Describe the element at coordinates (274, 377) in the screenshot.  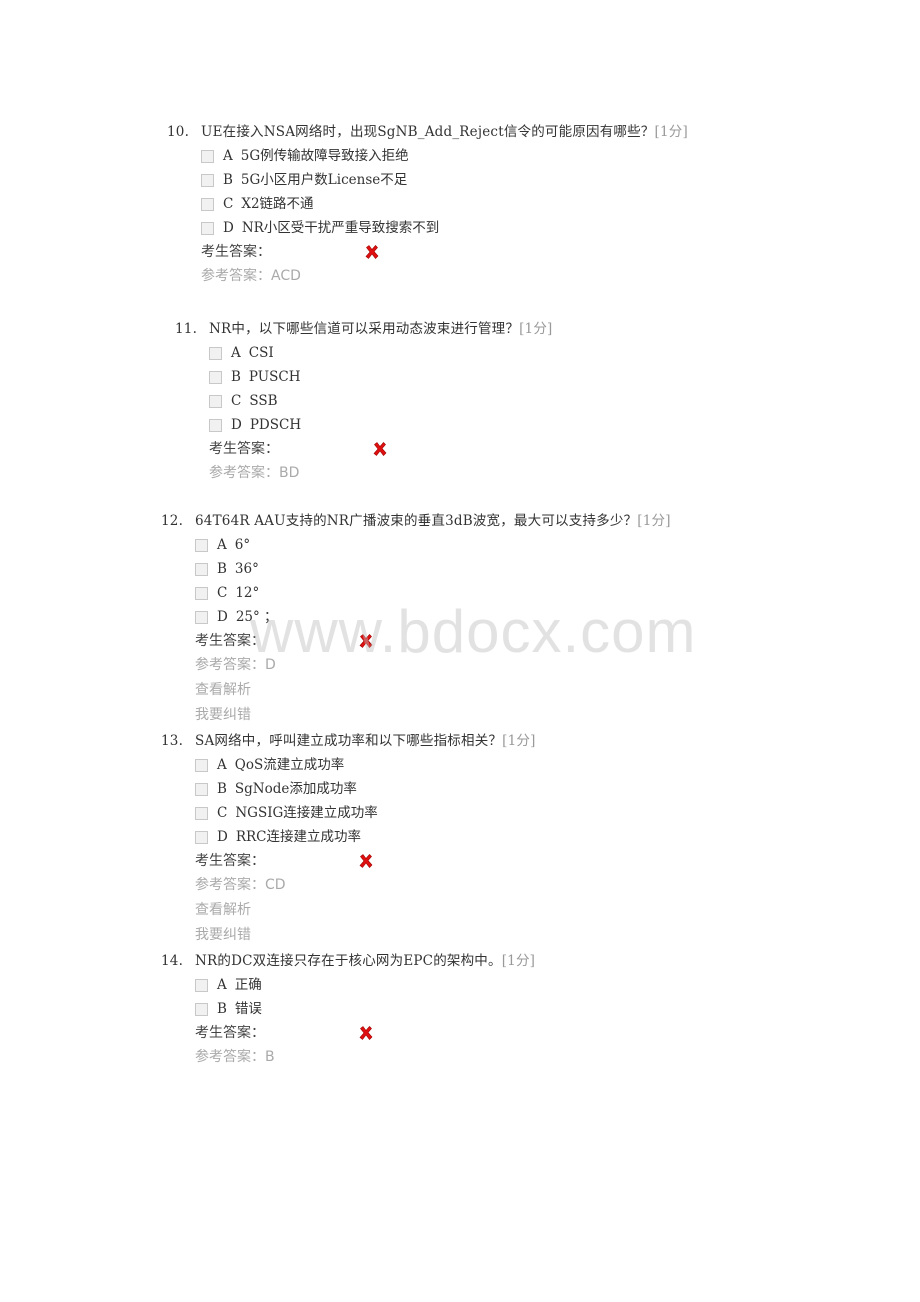
I see `option-text: PUSCH` at that location.